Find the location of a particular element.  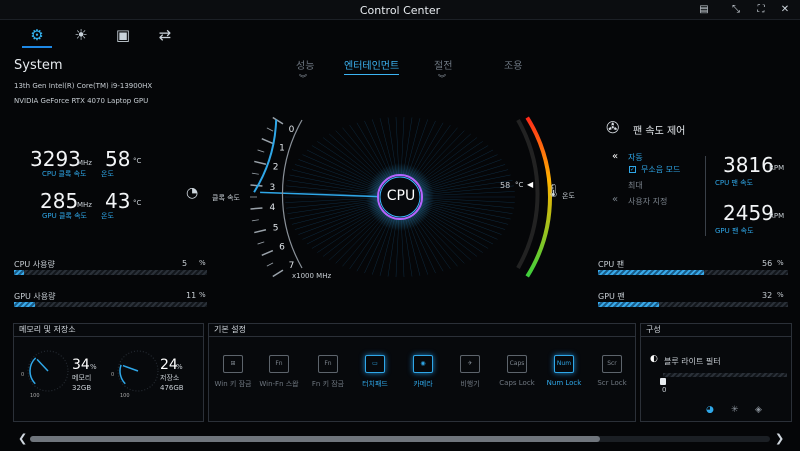

memory-scale-min: 0 is located at coordinates (23, 375).